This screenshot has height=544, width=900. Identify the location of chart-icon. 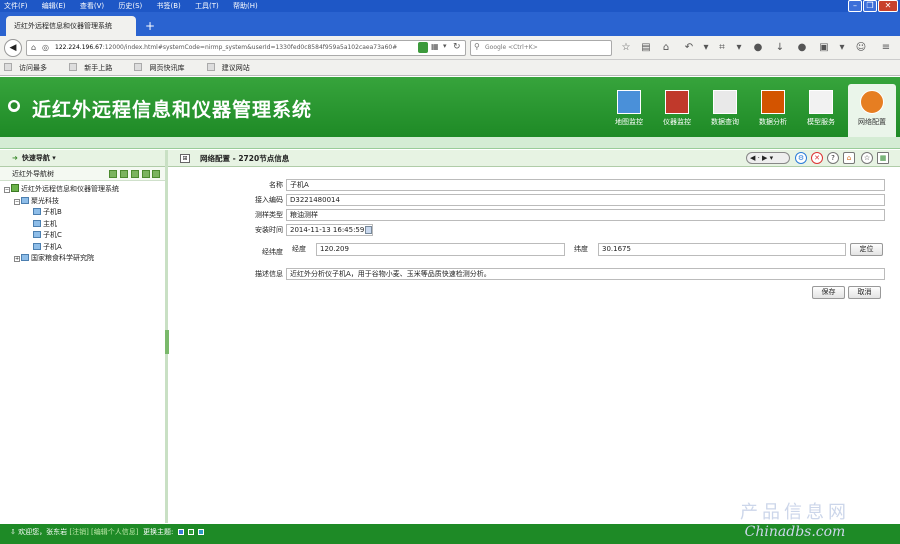
(773, 102).